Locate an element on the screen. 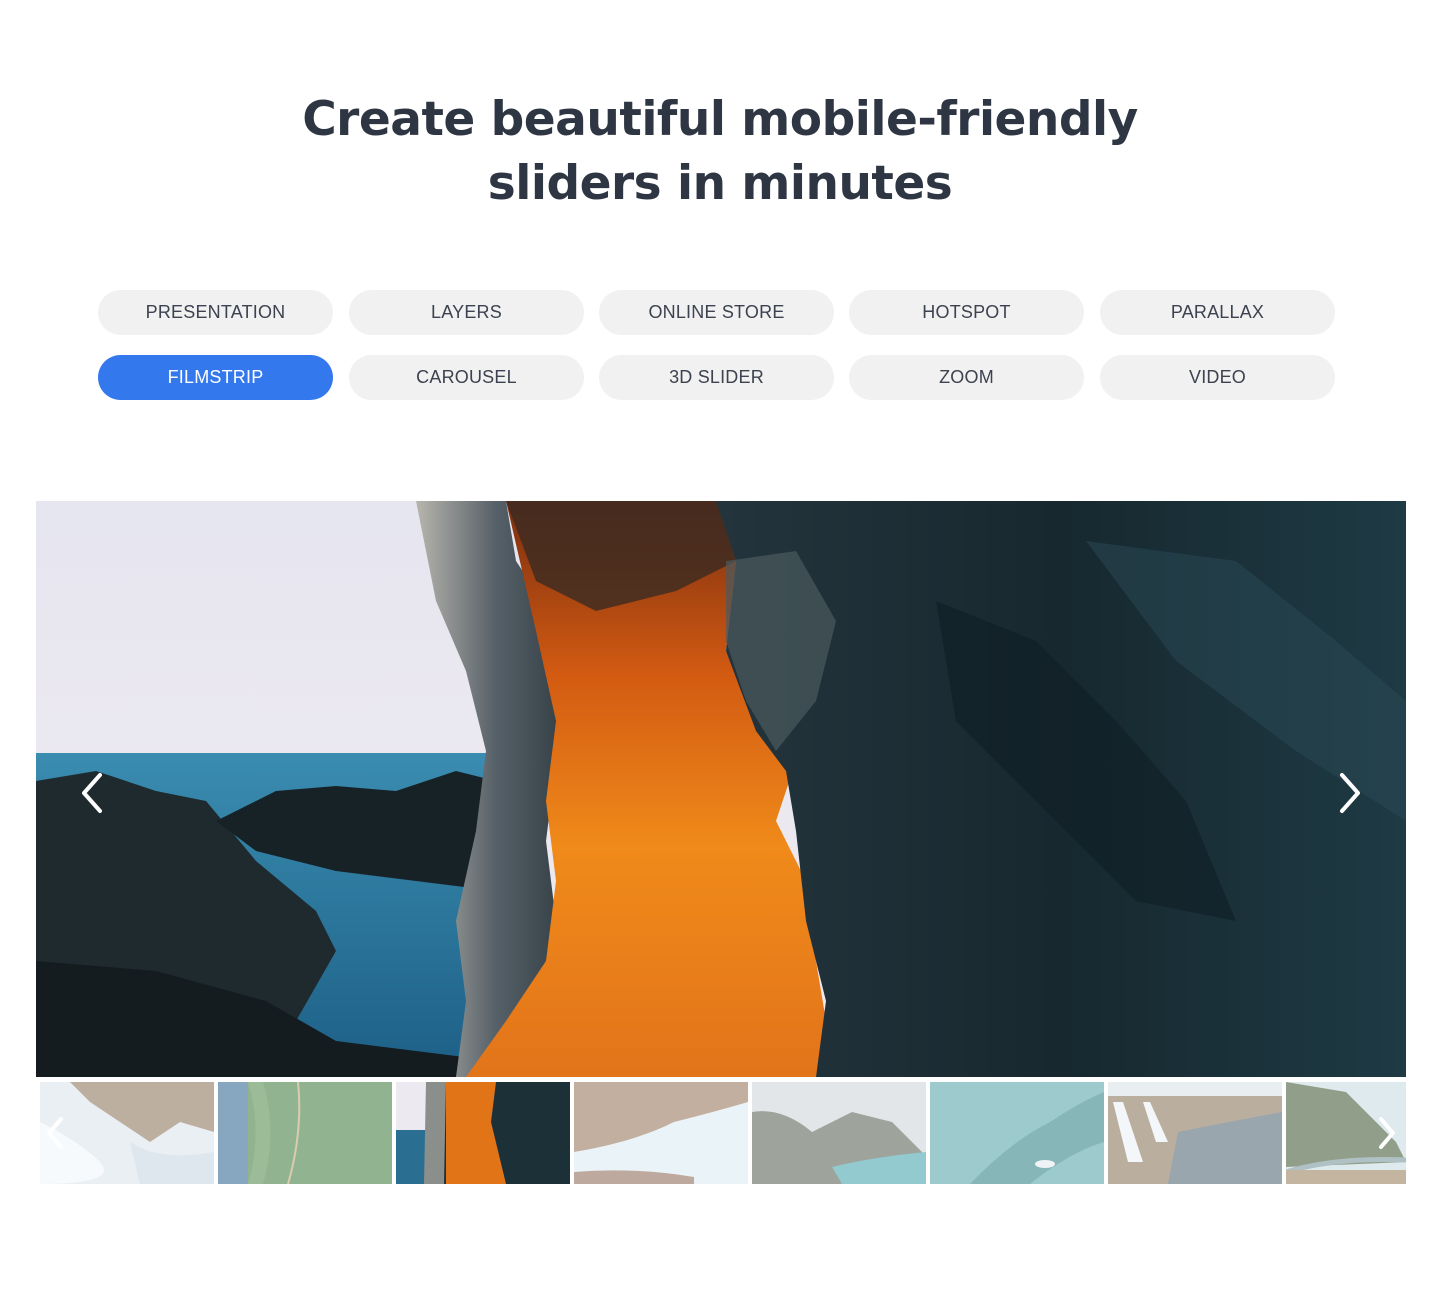 This screenshot has width=1440, height=1293. tab-hotspot: HOTSPOT is located at coordinates (966, 312).